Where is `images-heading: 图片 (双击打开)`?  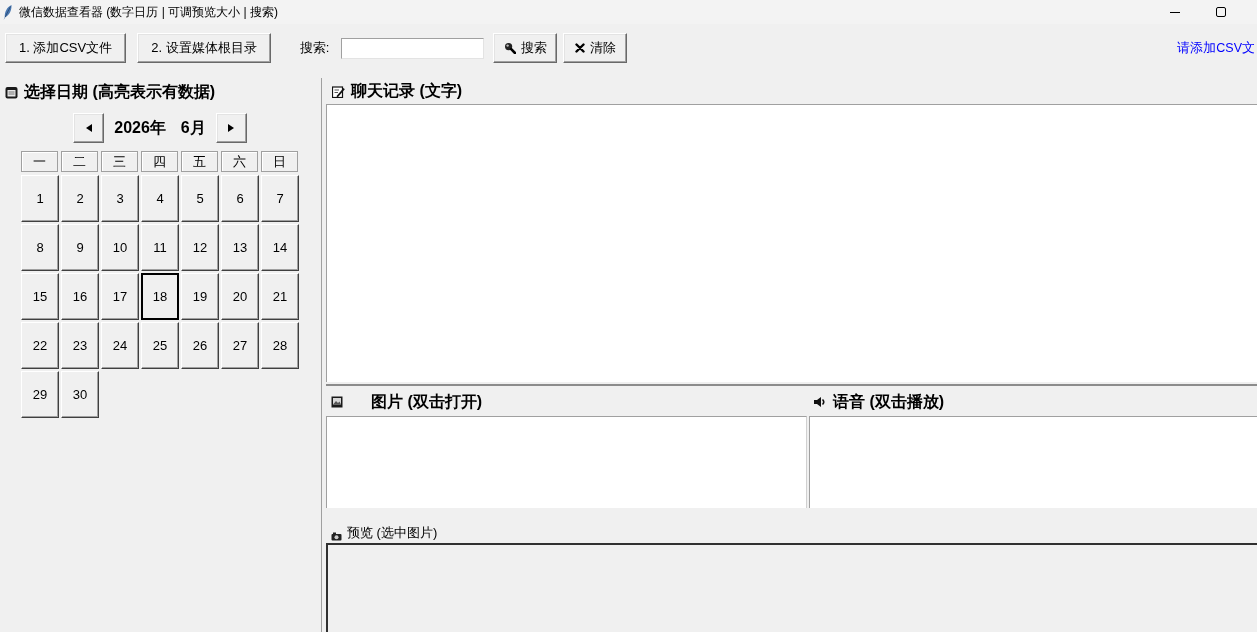
images-heading: 图片 (双击打开) is located at coordinates (427, 402).